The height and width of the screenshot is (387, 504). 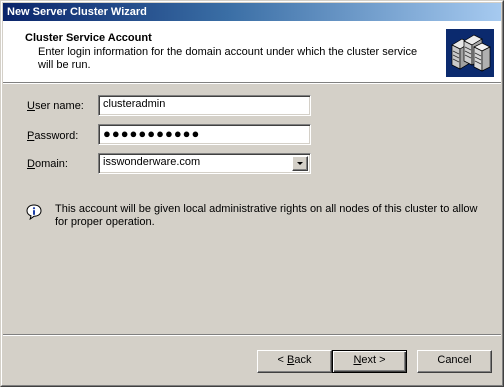 What do you see at coordinates (470, 53) in the screenshot?
I see `server-cluster-icon` at bounding box center [470, 53].